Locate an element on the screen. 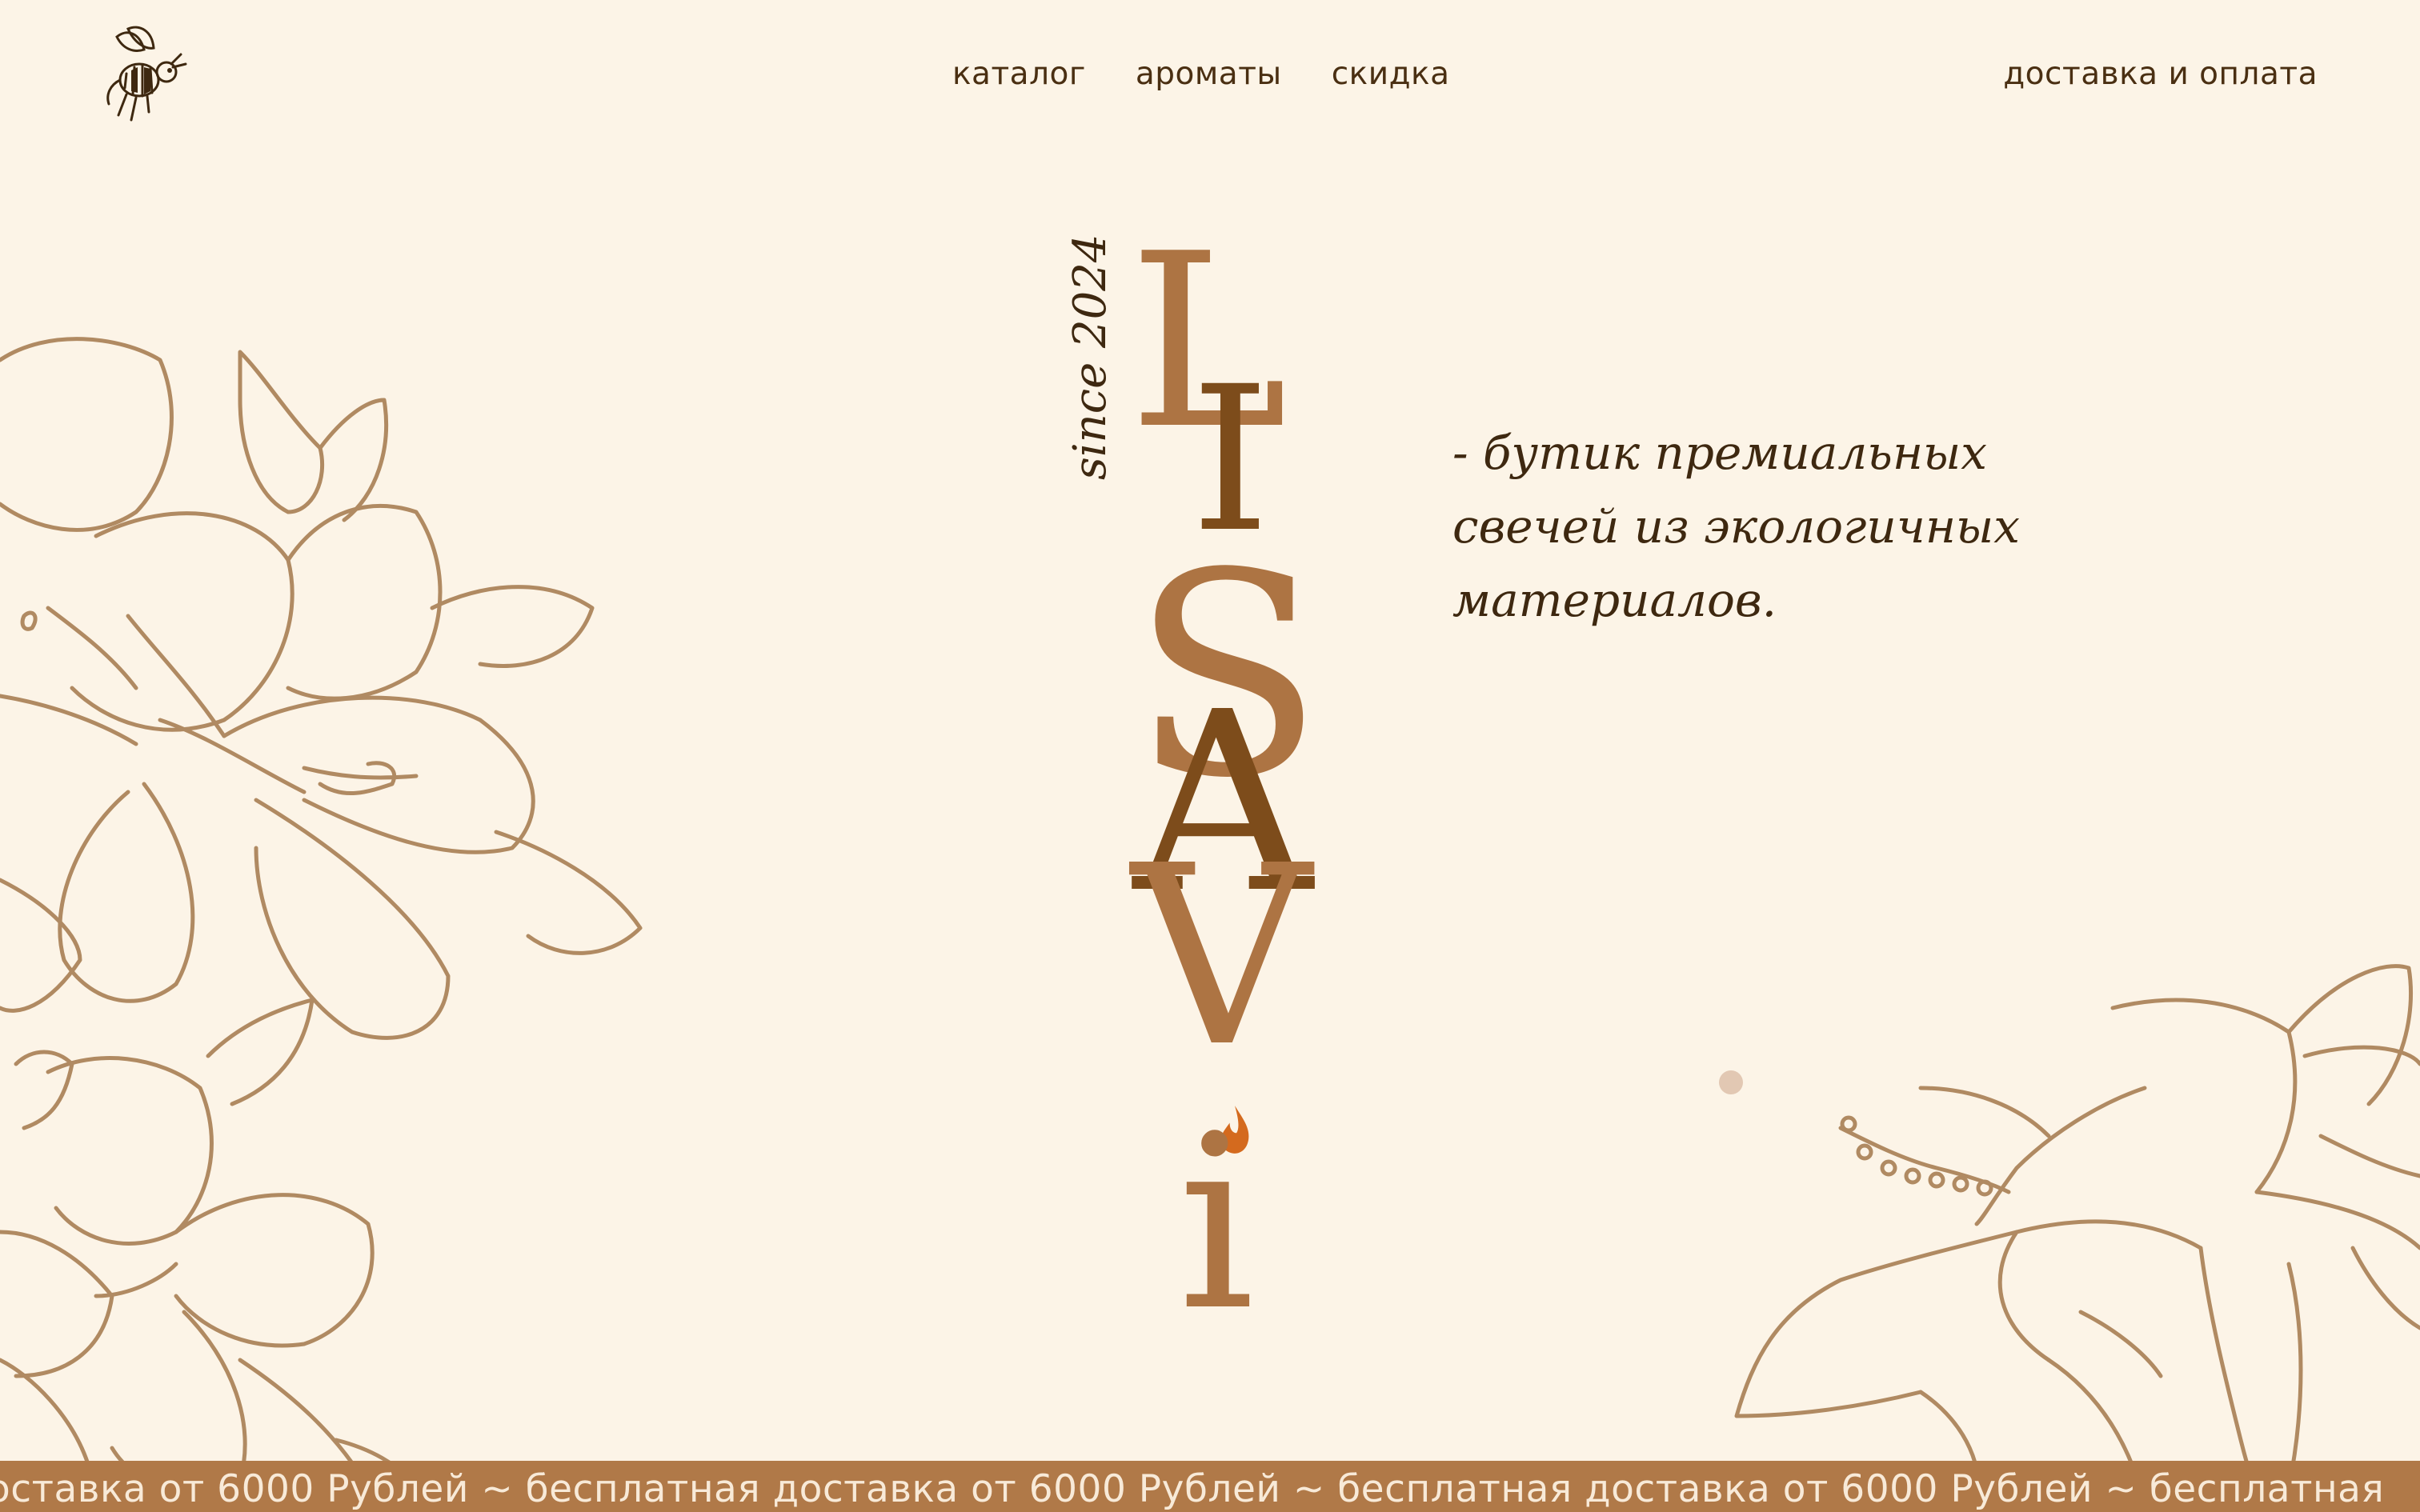 Image resolution: width=2420 pixels, height=1512 pixels. tagline-line-2: свечей из экологичных is located at coordinates (1736, 526).